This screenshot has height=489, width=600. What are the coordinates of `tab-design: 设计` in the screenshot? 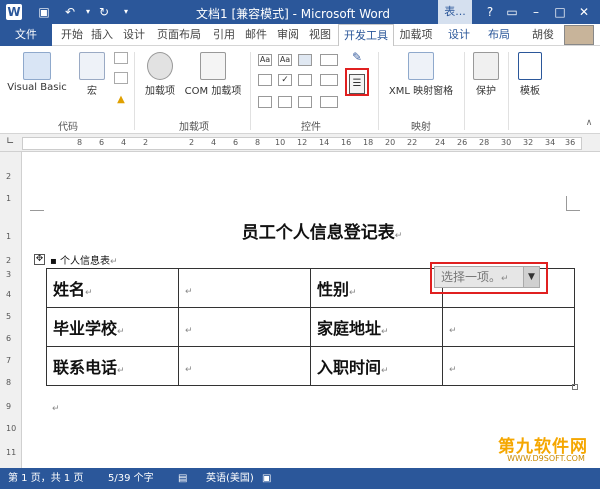 It's located at (134, 35).